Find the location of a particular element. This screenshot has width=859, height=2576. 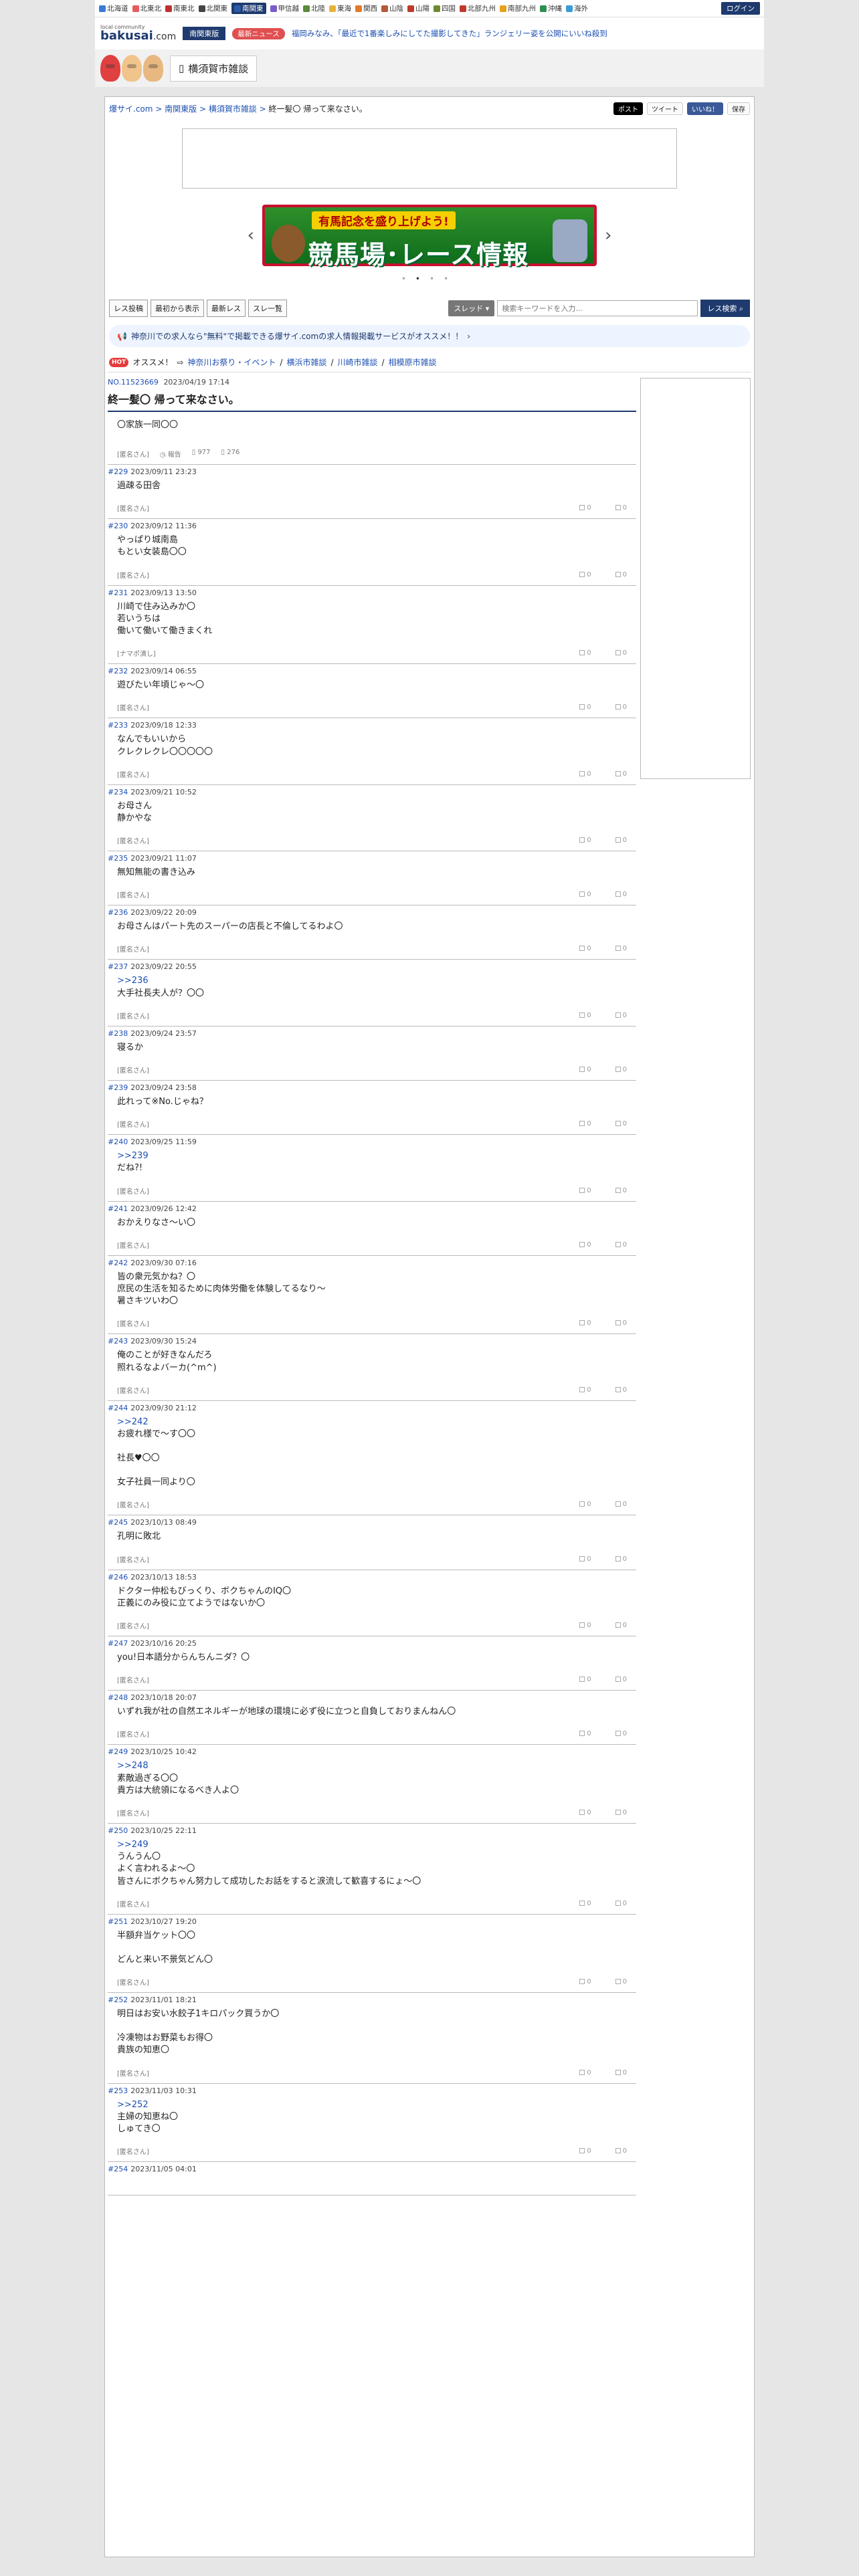

region-link: 北関東 is located at coordinates (212, 8).